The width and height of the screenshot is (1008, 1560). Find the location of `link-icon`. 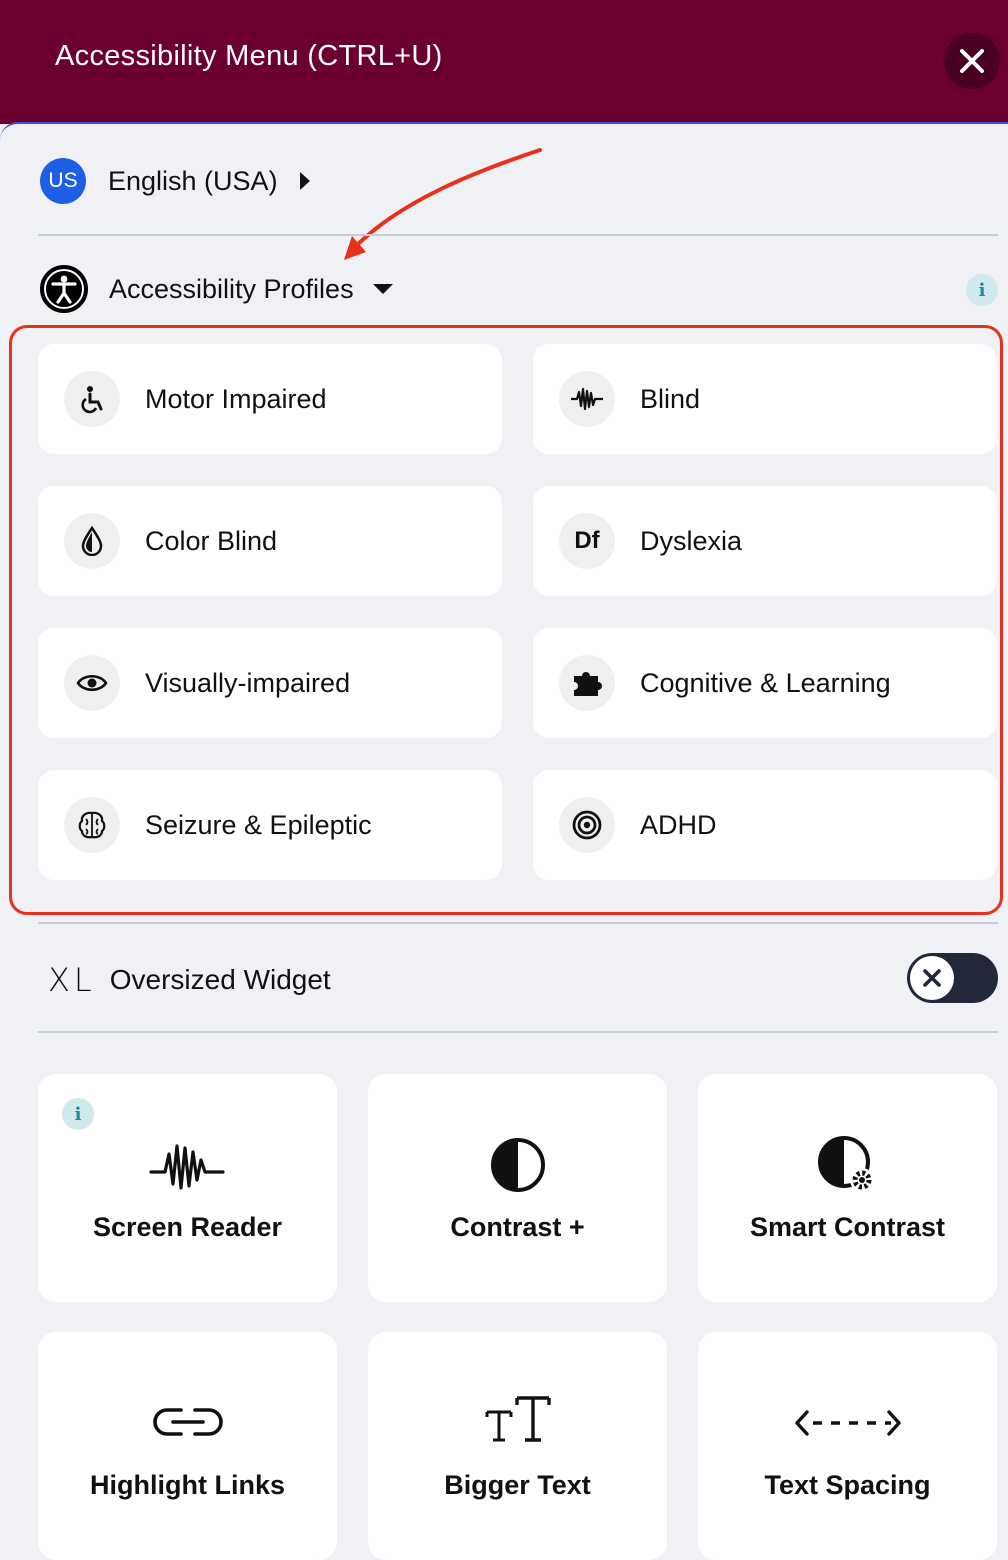

link-icon is located at coordinates (187, 1422).